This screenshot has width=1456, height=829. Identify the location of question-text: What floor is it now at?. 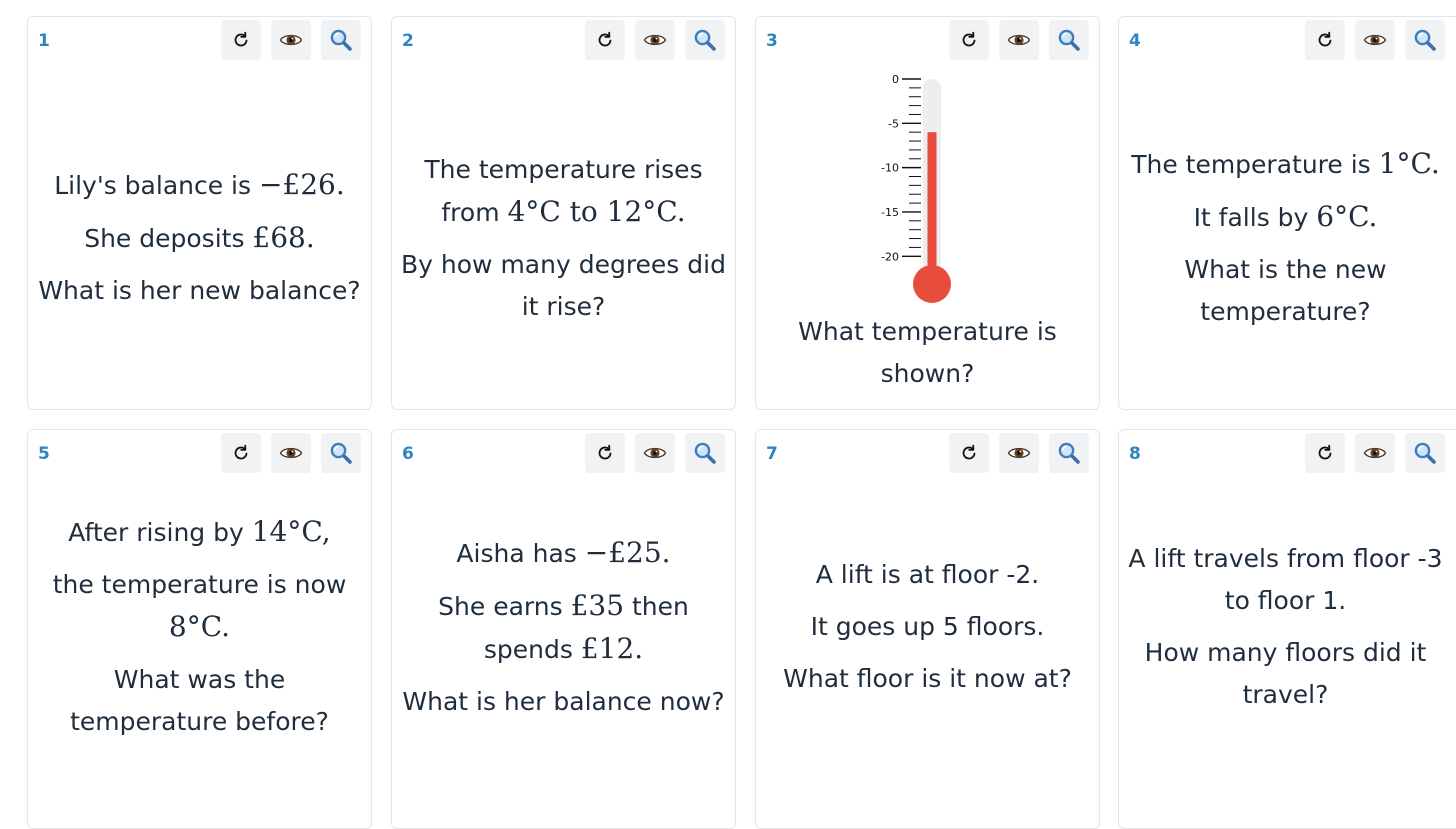
(927, 678).